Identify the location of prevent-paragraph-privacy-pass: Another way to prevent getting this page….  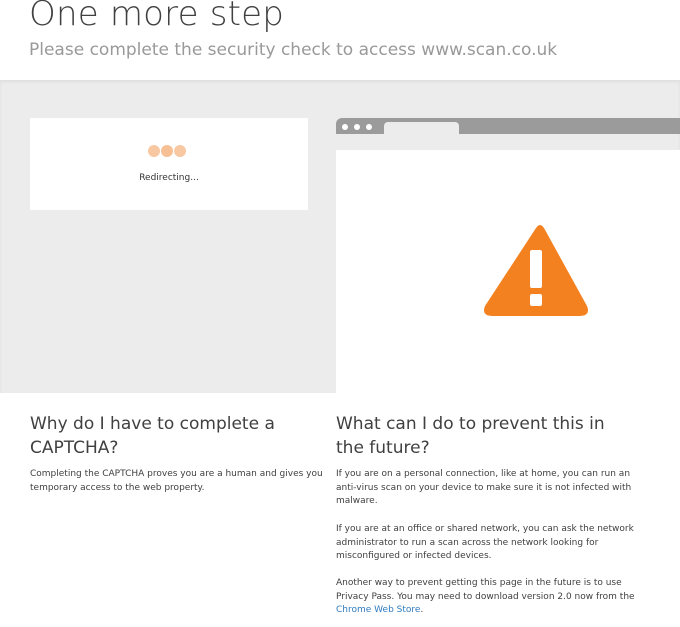
(485, 596).